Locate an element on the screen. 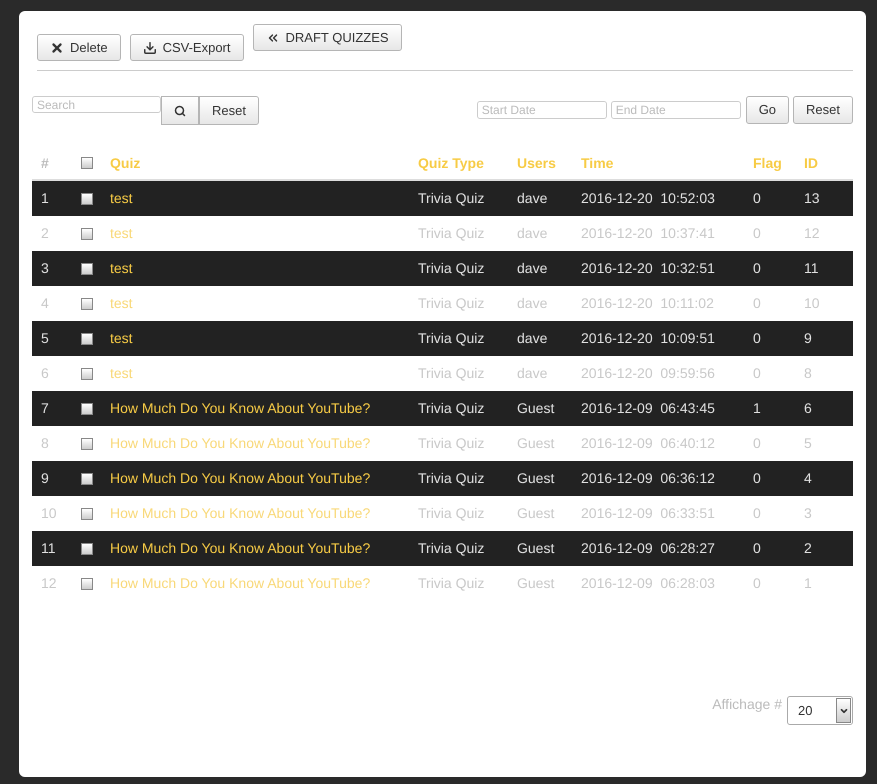 This screenshot has width=877, height=784. column-header: Time is located at coordinates (597, 163).